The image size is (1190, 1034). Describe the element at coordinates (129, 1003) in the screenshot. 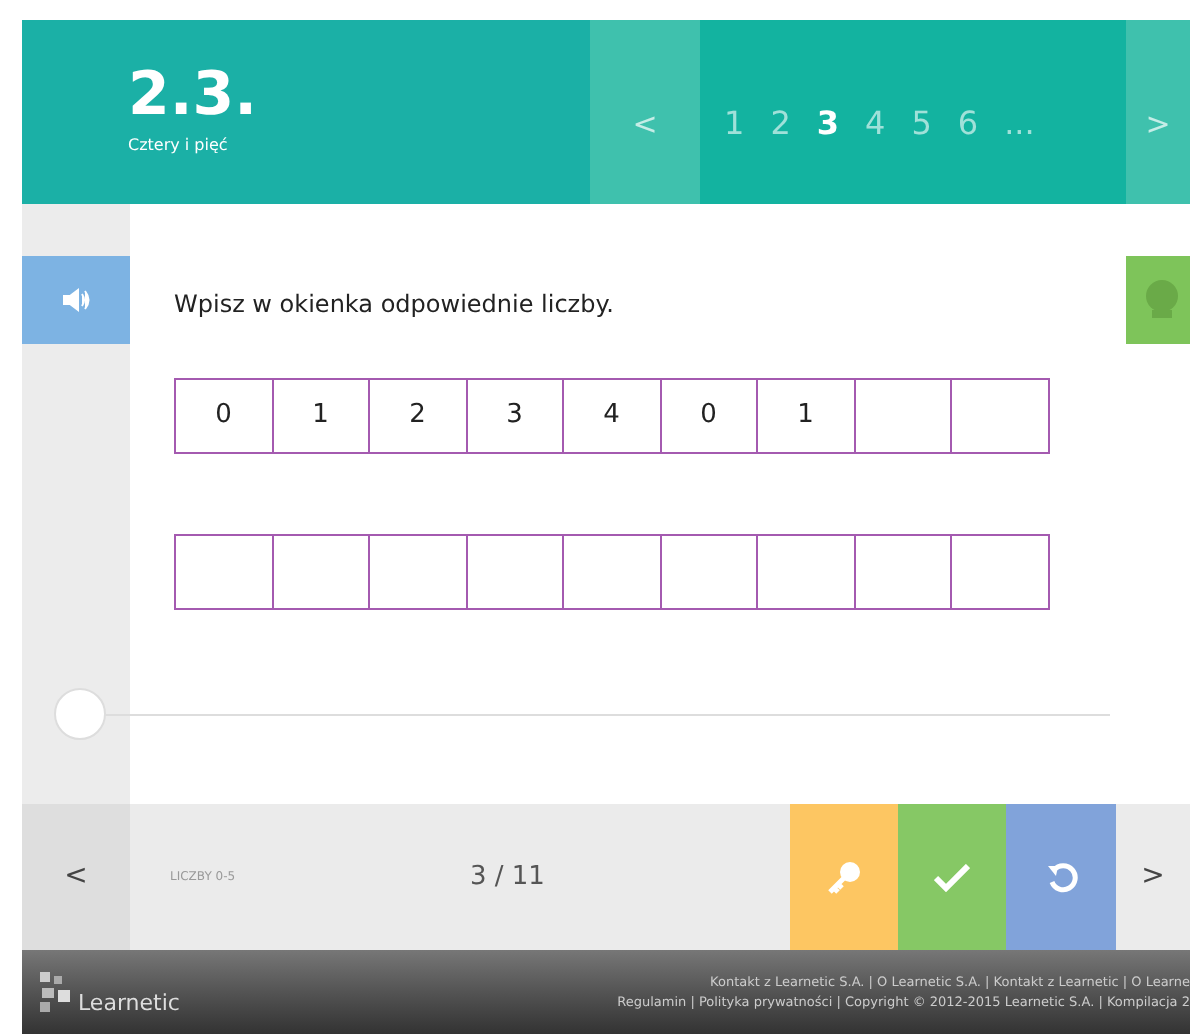

I see `brand-name: Learnetic` at that location.